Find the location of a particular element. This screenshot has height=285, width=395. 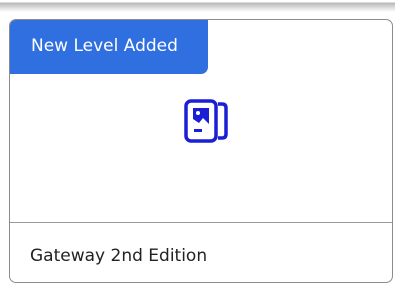

book-image-icon is located at coordinates (206, 121).